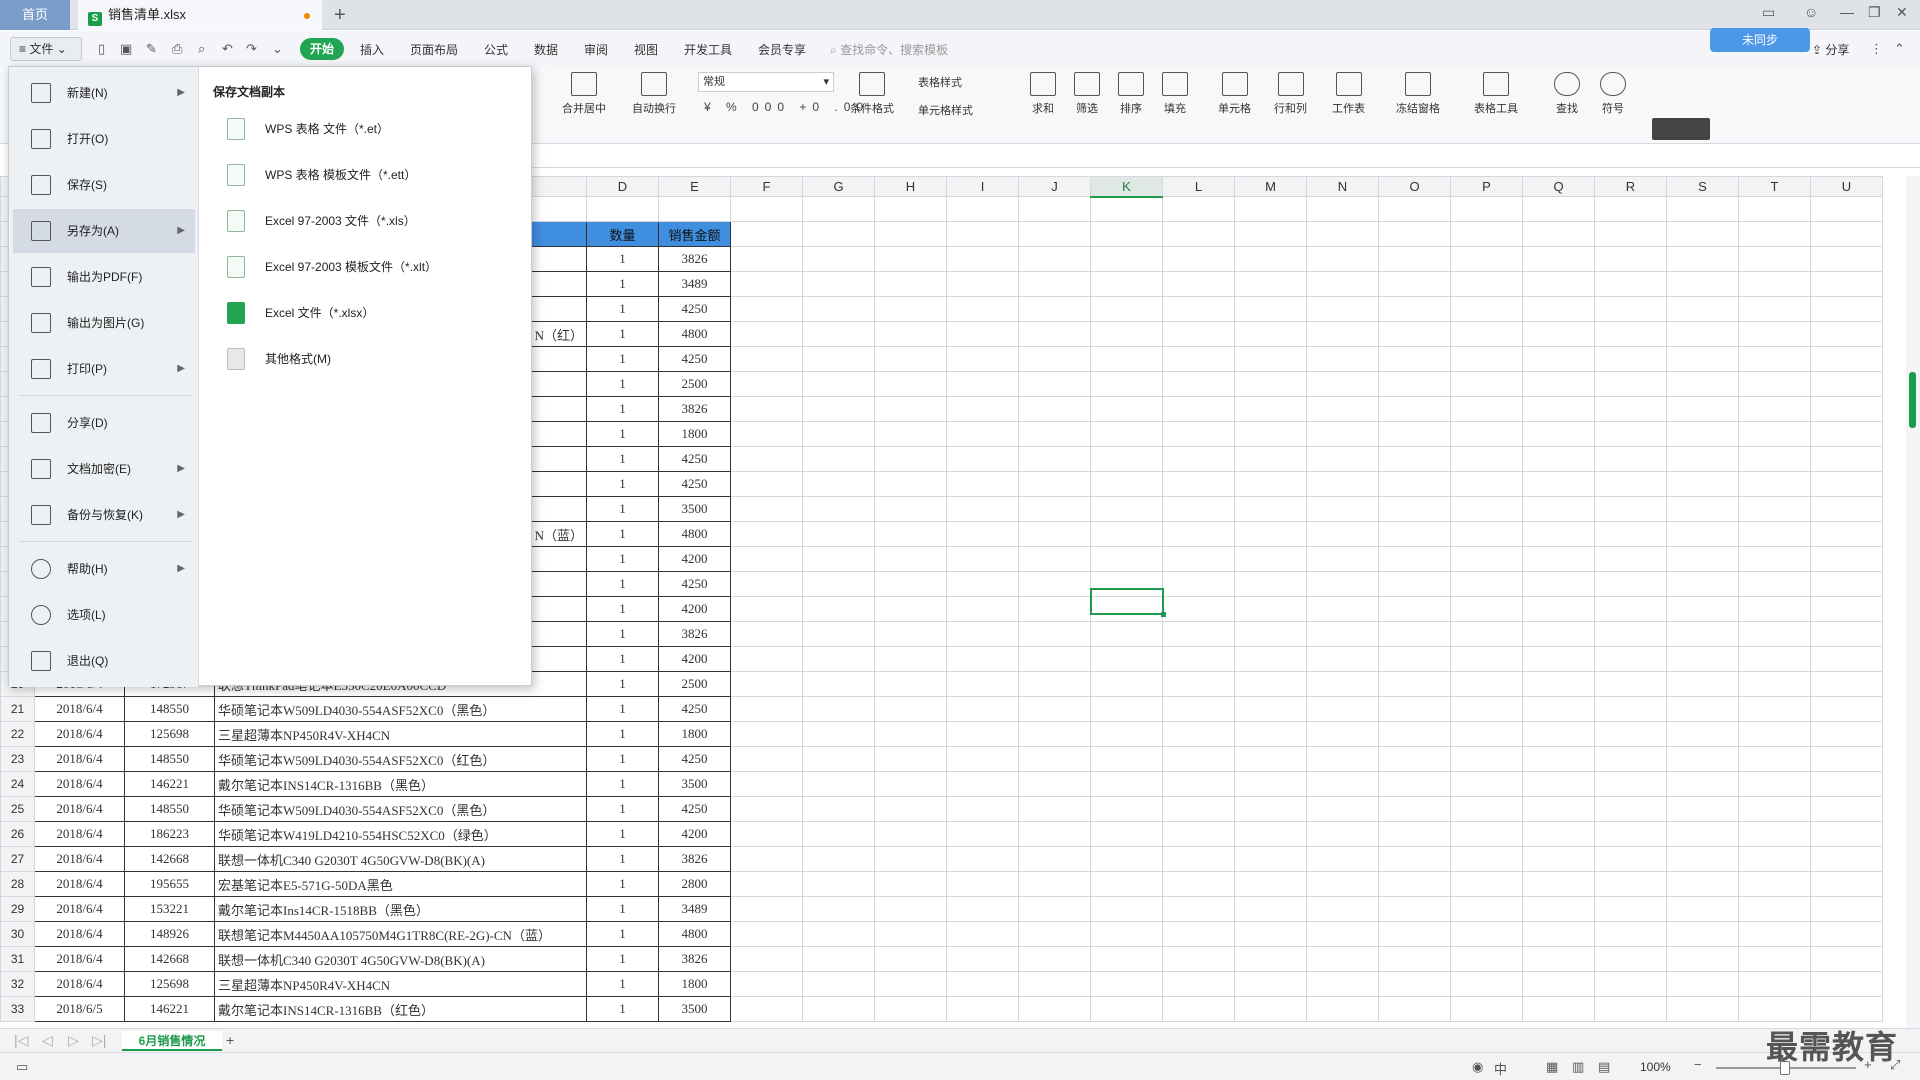 This screenshot has width=1920, height=1080. Describe the element at coordinates (1500, 1068) in the screenshot. I see `input-method-icon: 中` at that location.